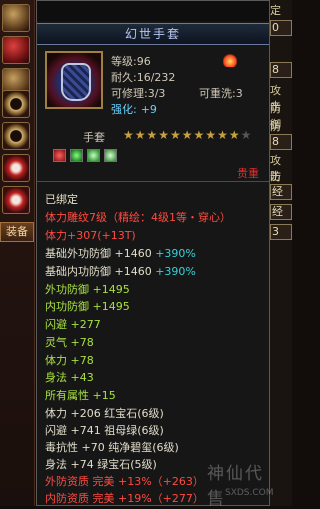 Image resolution: width=320 pixels, height=509 pixels. I want to click on item-durability: 耐久:16/232, so click(143, 77).